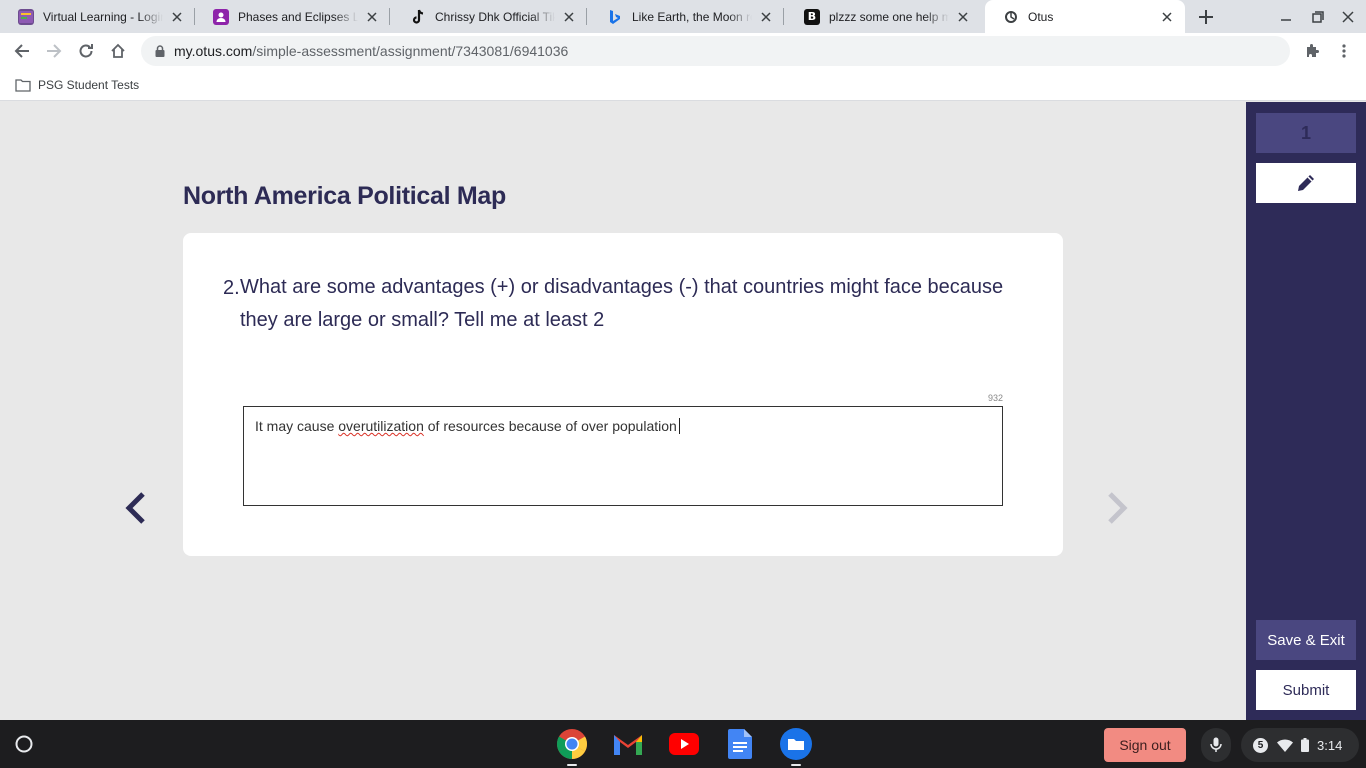 The width and height of the screenshot is (1366, 768). Describe the element at coordinates (22, 51) in the screenshot. I see `back-icon` at that location.